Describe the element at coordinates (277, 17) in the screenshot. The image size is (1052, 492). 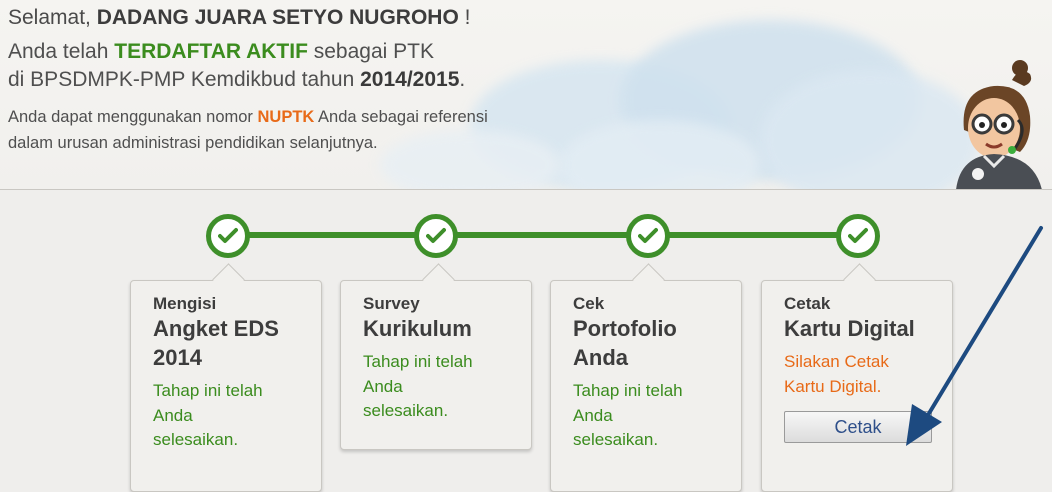
I see `user-name: DADANG JUARA SETYO NUGROHO` at that location.